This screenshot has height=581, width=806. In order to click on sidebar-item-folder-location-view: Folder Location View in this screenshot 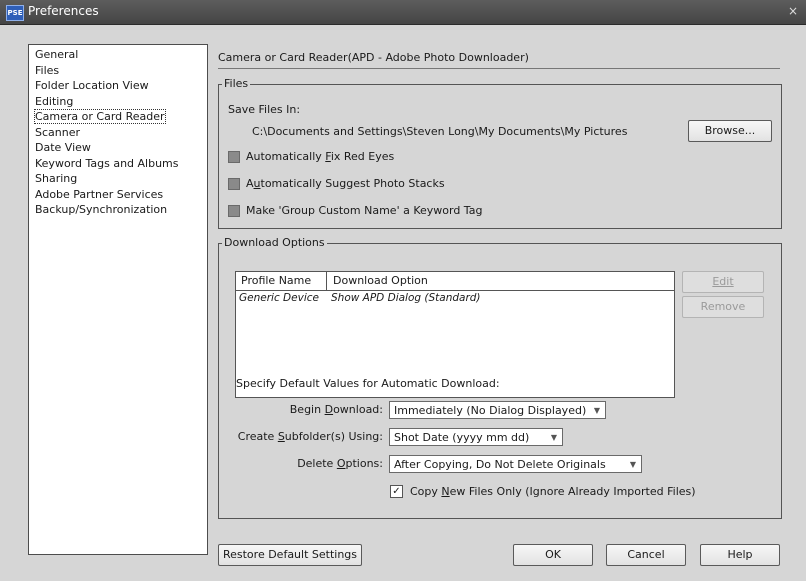, I will do `click(121, 86)`.